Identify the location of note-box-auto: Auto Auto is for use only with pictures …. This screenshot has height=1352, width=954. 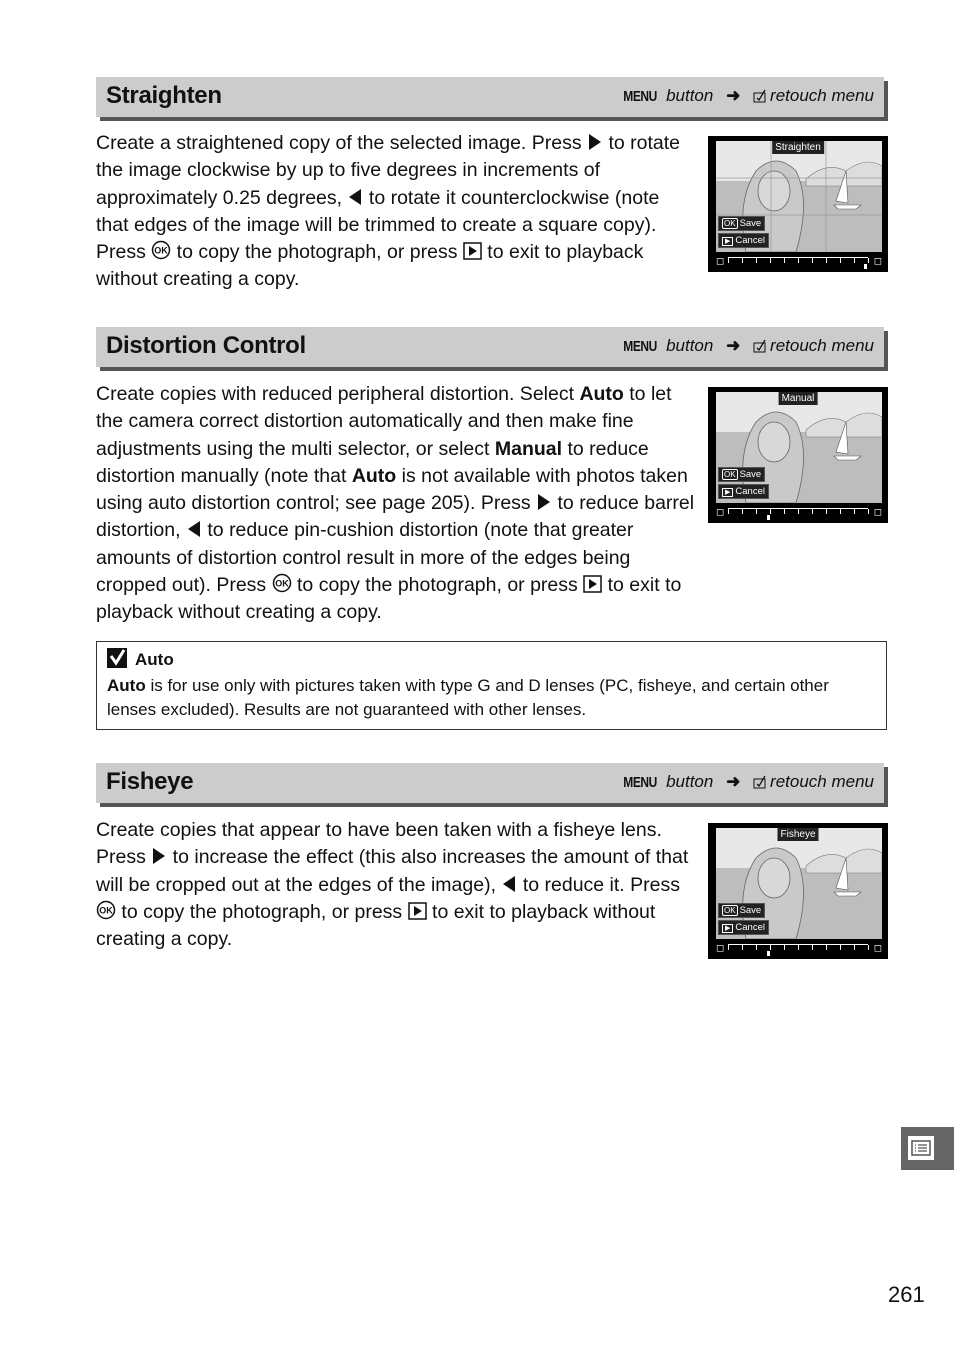
(491, 685).